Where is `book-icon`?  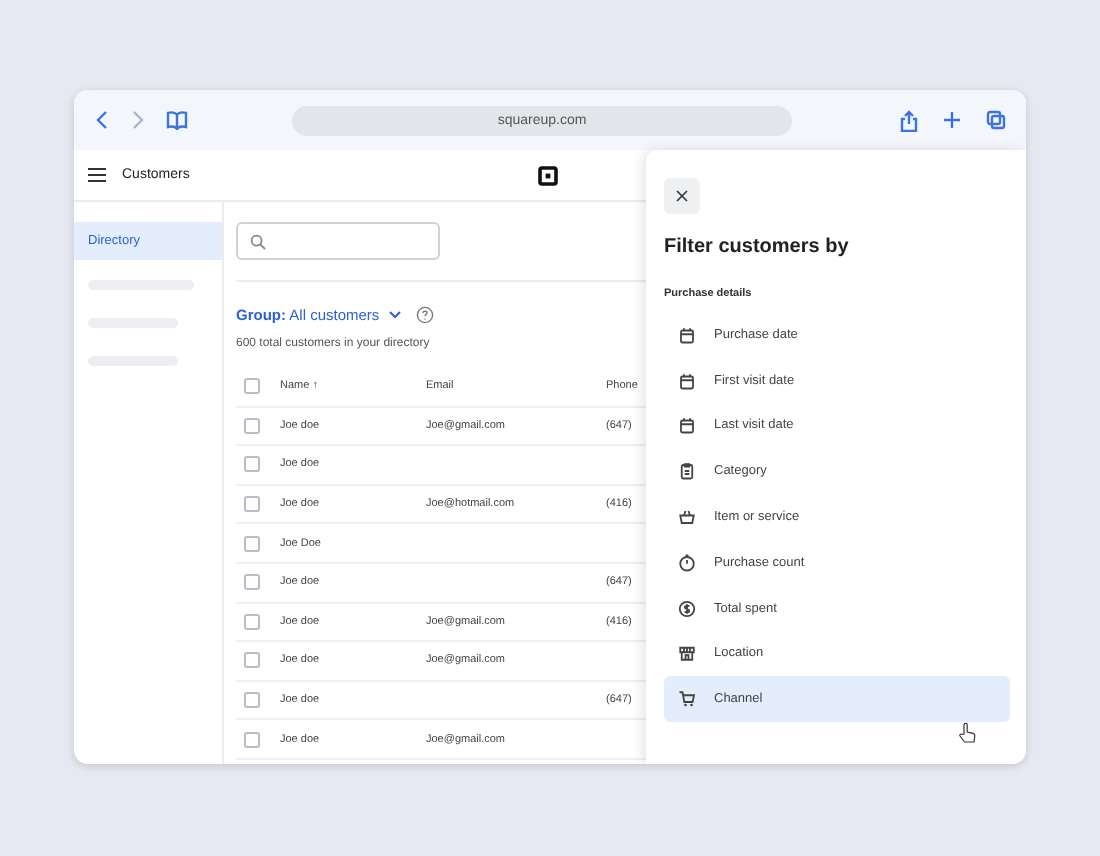
book-icon is located at coordinates (177, 120).